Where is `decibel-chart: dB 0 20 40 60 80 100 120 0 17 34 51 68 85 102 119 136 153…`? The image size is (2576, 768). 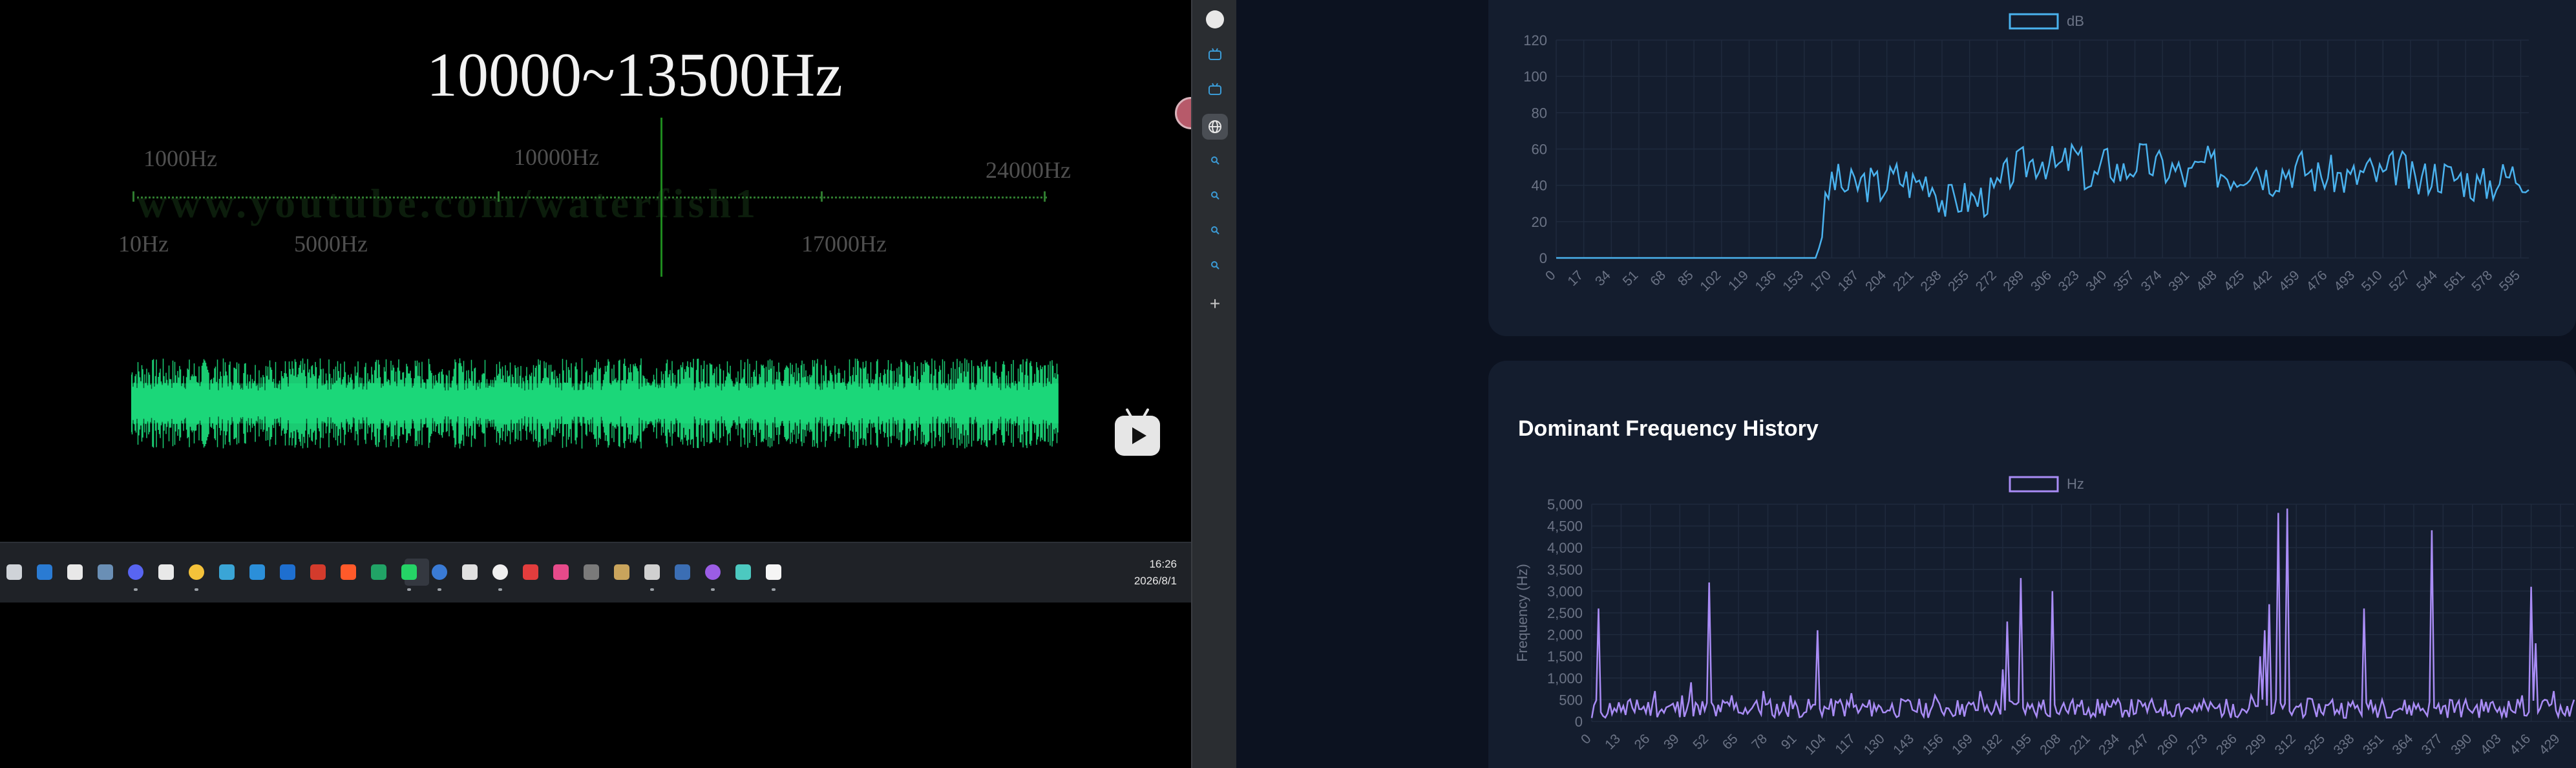
decibel-chart: dB 0 20 40 60 80 100 120 0 17 34 51 68 85 102 119 136 153… is located at coordinates (2026, 153).